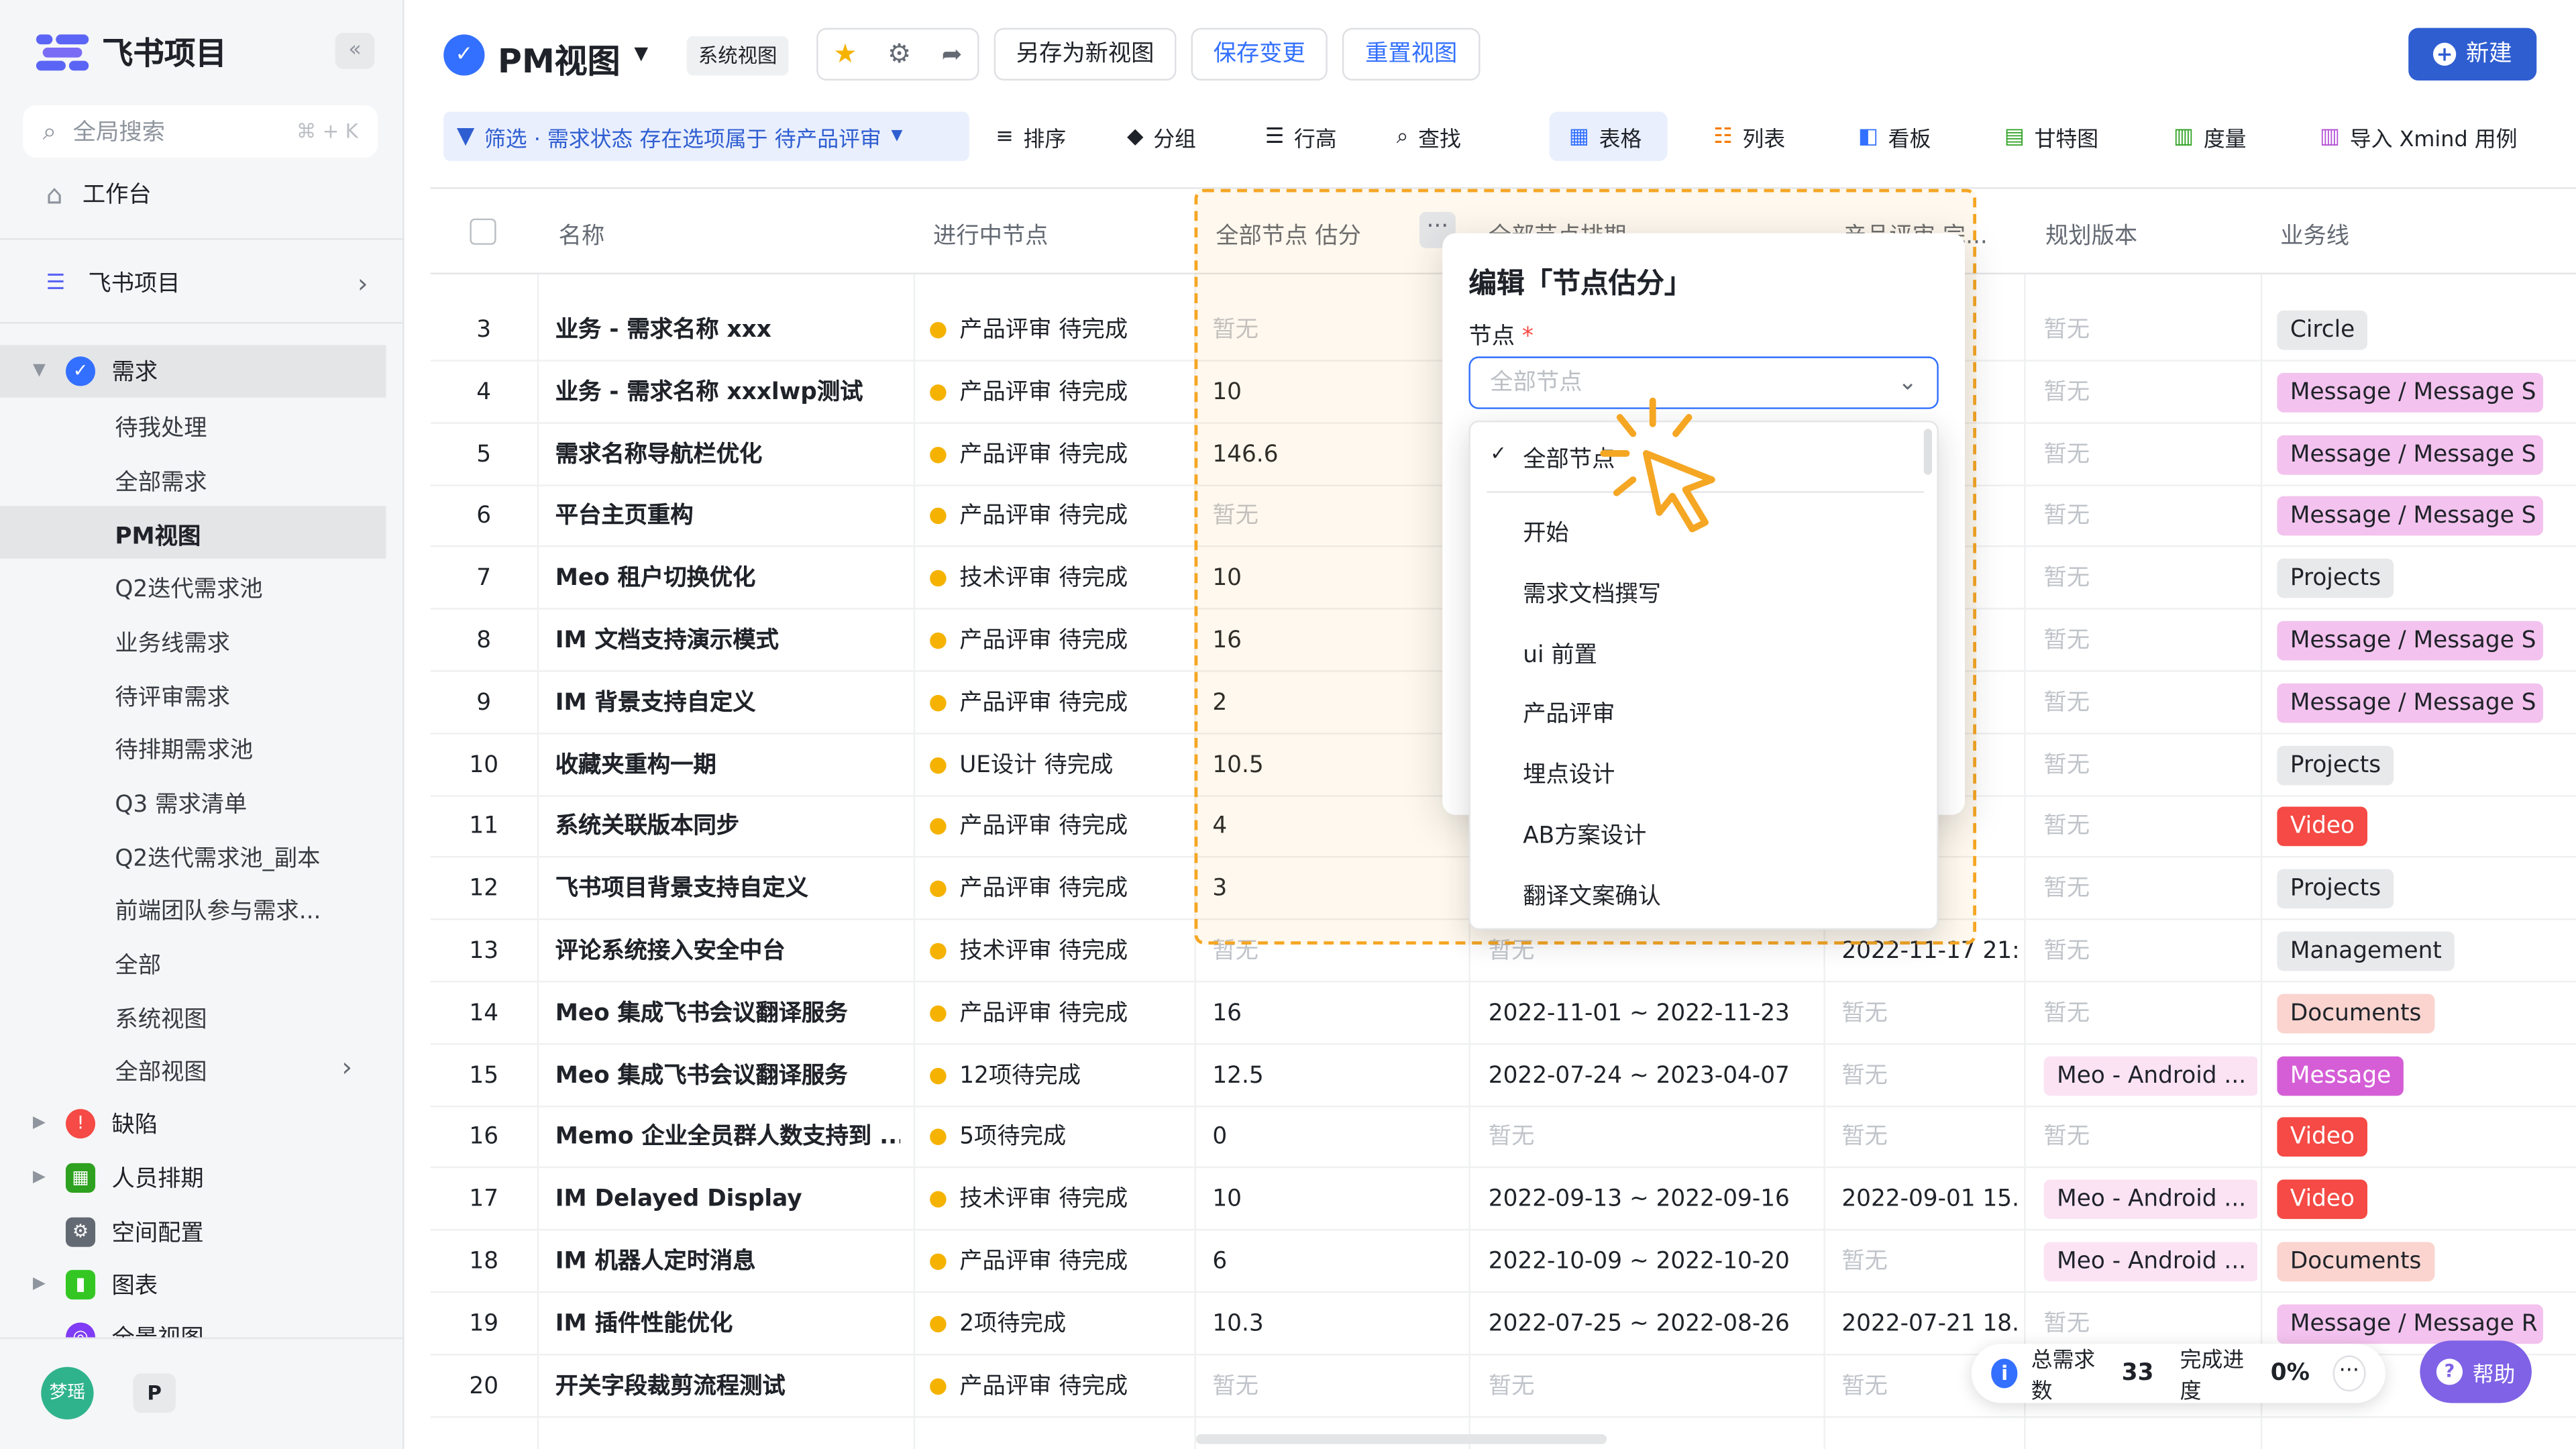 This screenshot has width=2576, height=1449. What do you see at coordinates (1043, 640) in the screenshot?
I see `node-text: 产品评审 待完成` at bounding box center [1043, 640].